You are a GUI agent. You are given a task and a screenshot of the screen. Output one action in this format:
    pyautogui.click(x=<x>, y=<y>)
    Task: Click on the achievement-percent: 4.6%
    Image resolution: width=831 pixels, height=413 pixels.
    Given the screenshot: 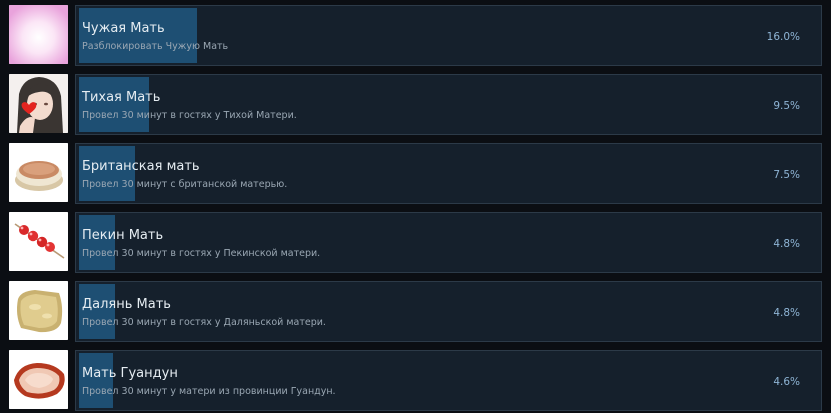 What is the action you would take?
    pyautogui.click(x=786, y=382)
    